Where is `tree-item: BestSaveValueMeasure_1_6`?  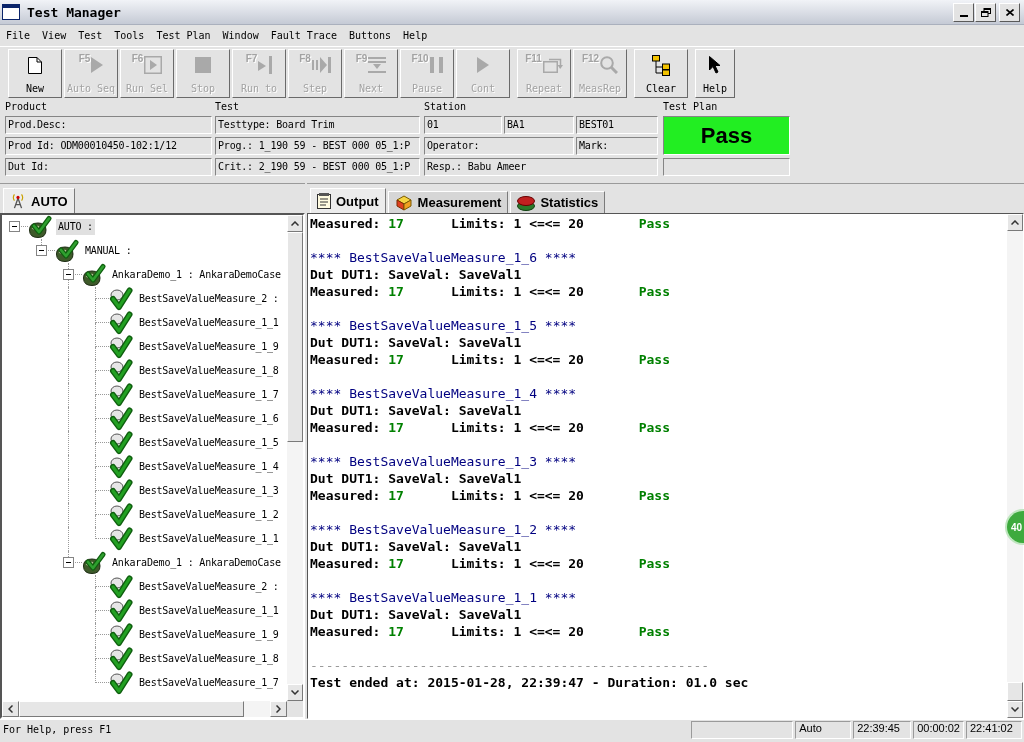 tree-item: BestSaveValueMeasure_1_6 is located at coordinates (209, 419).